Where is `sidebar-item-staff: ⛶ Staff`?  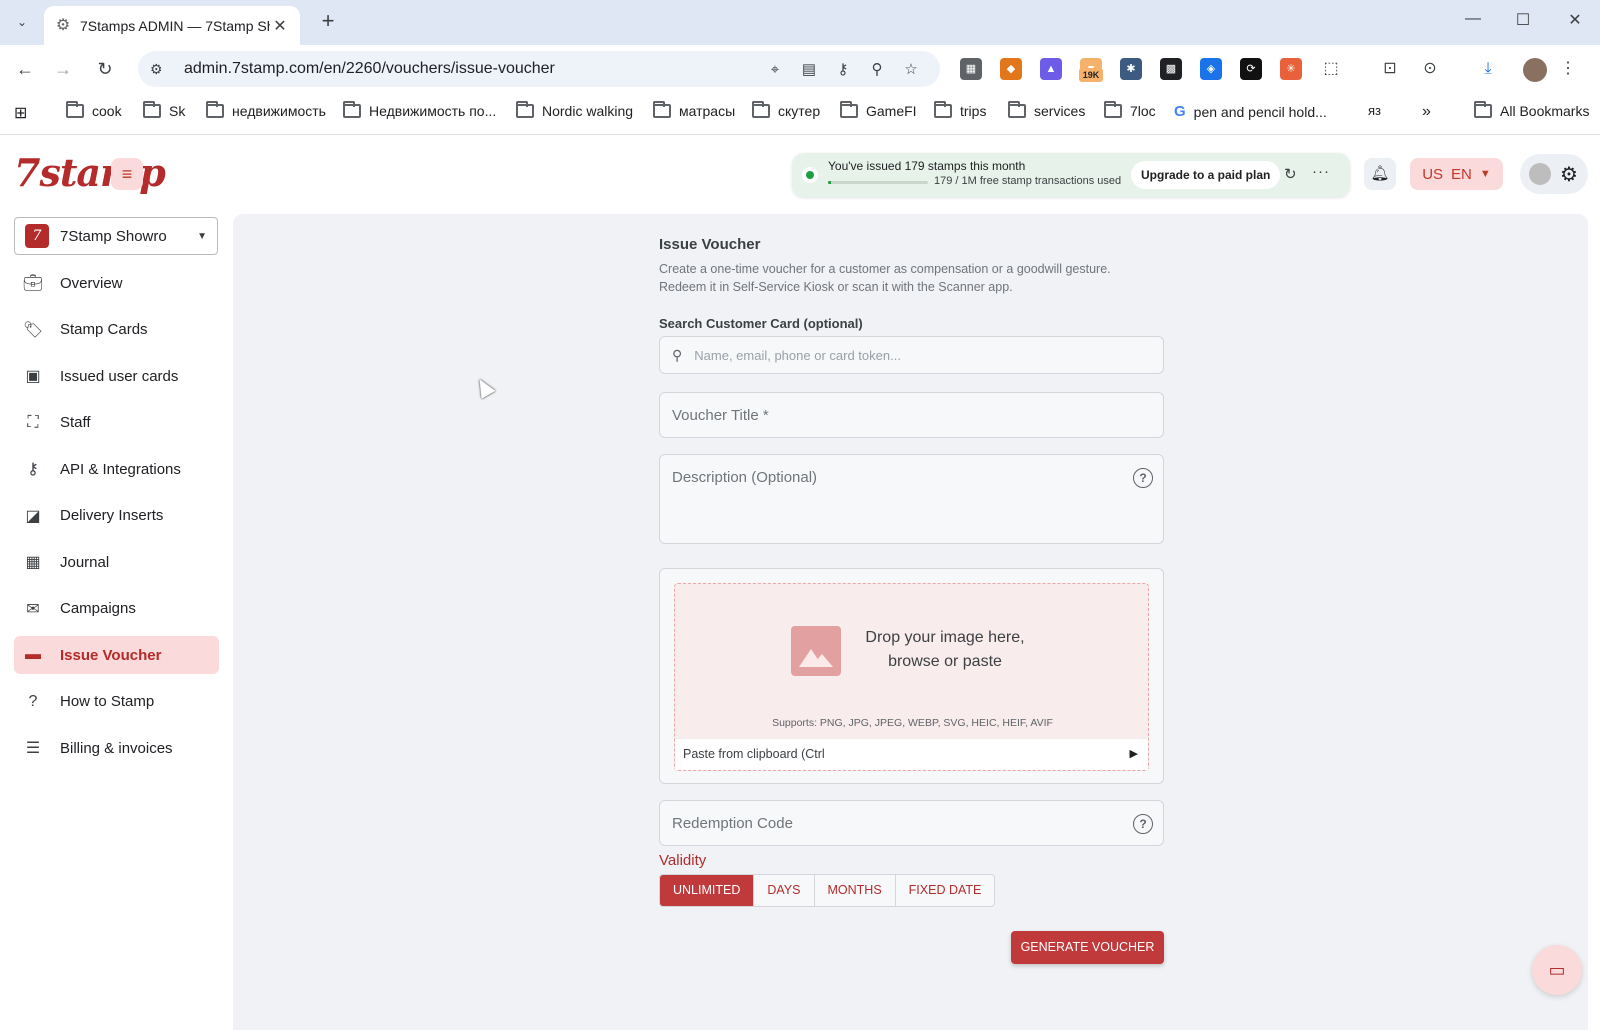 sidebar-item-staff: ⛶ Staff is located at coordinates (116, 423).